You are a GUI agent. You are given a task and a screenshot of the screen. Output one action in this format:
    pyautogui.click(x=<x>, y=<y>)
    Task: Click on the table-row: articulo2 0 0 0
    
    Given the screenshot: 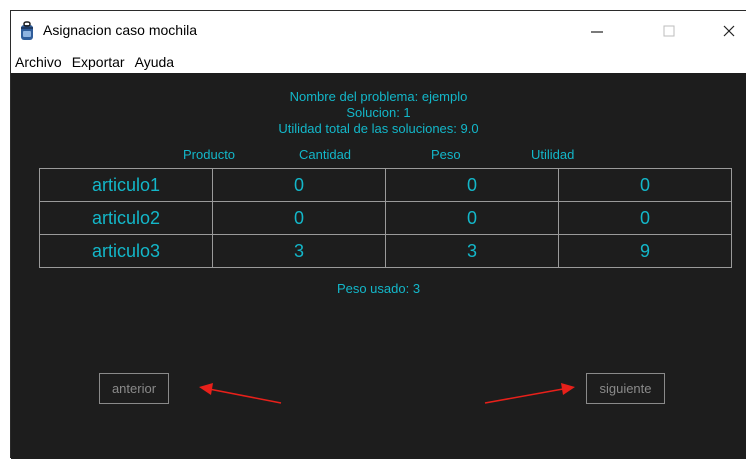 What is the action you would take?
    pyautogui.click(x=385, y=218)
    